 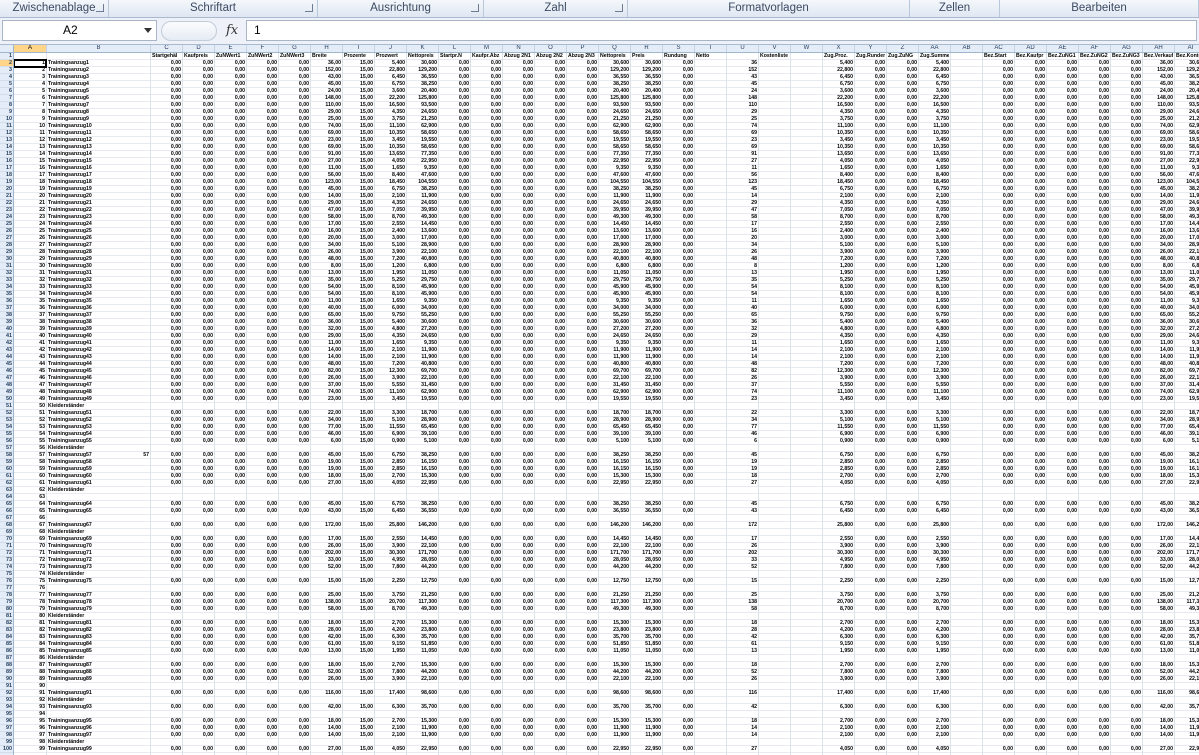 What do you see at coordinates (1063, 48) in the screenshot?
I see `column-header-ae: AE` at bounding box center [1063, 48].